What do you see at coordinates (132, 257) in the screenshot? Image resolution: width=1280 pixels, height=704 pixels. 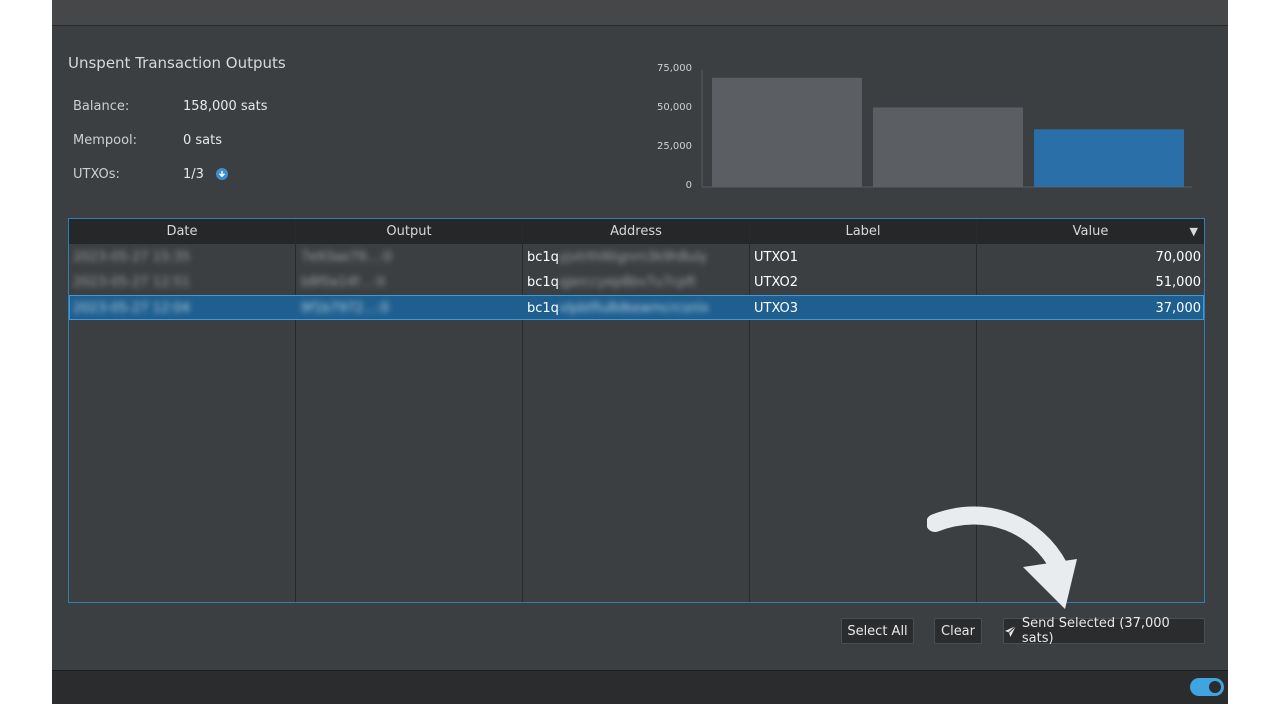 I see `date-cell: 2023-05-27 15:35` at bounding box center [132, 257].